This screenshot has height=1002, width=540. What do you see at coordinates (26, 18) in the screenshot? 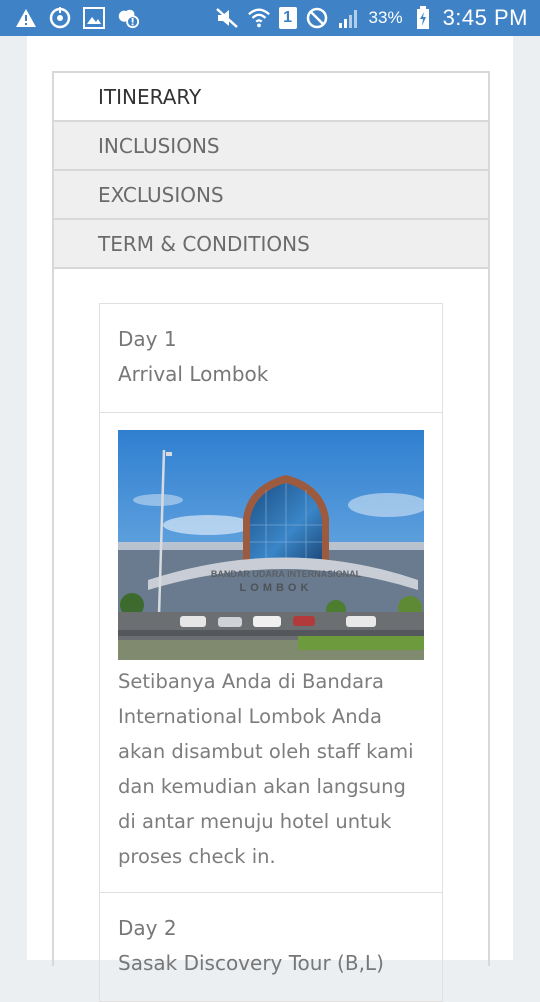
I see `warning-icon` at bounding box center [26, 18].